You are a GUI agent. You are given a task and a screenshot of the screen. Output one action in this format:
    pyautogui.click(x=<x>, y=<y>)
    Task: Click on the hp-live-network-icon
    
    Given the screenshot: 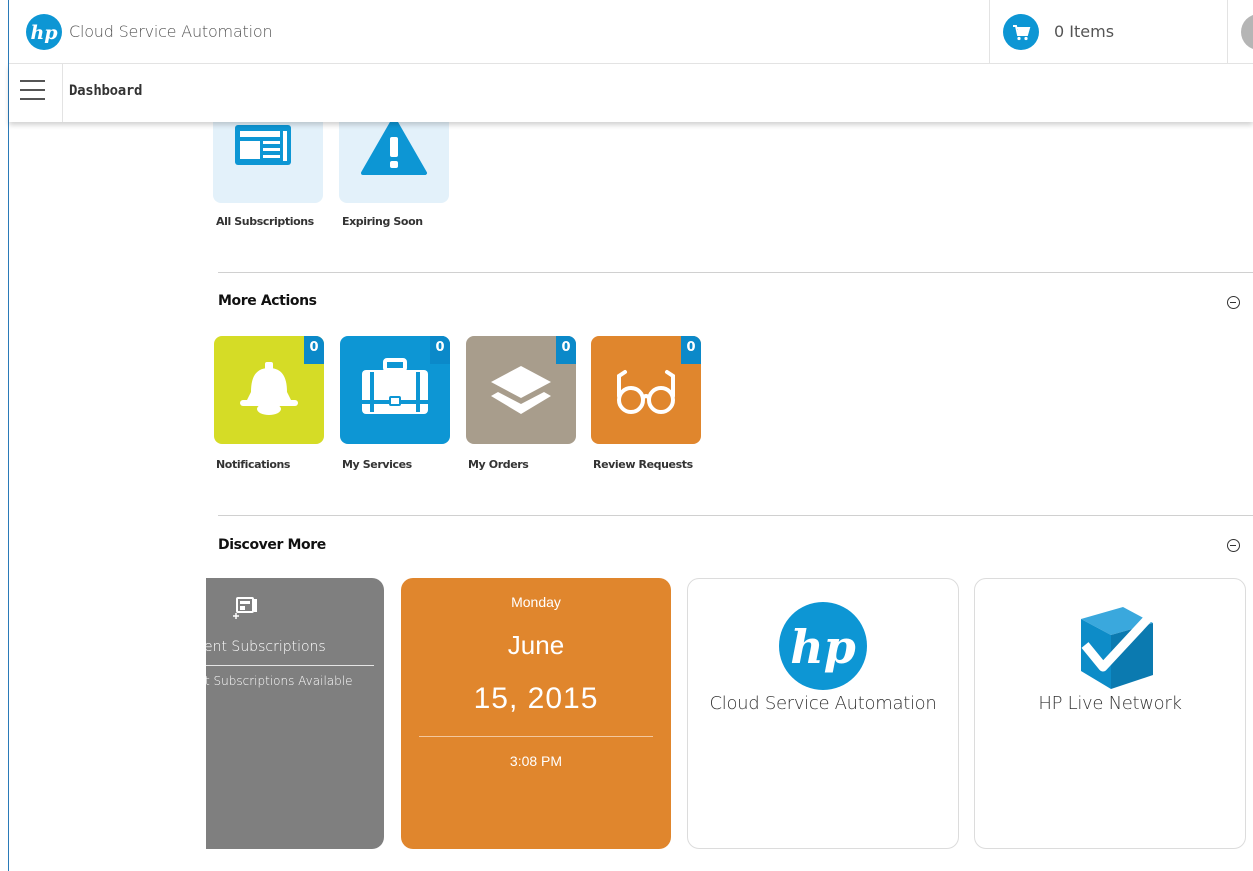 What is the action you would take?
    pyautogui.click(x=1120, y=647)
    